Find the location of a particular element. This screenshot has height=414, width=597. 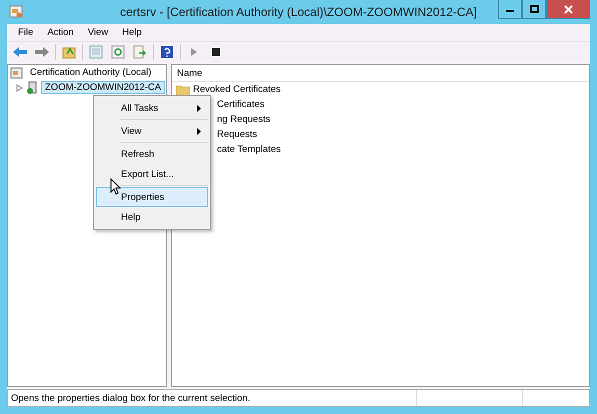

tree-item: Certification Authority (Local) is located at coordinates (91, 72).